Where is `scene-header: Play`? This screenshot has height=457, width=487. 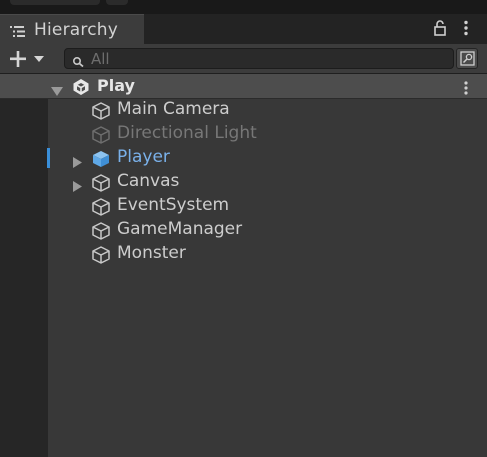 scene-header: Play is located at coordinates (243, 86).